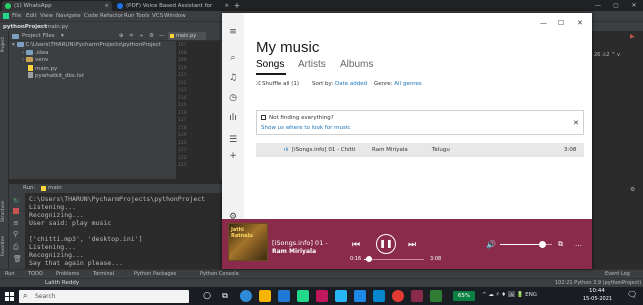 This screenshot has width=643, height=305. I want to click on groove-close-button: ✕, so click(580, 23).